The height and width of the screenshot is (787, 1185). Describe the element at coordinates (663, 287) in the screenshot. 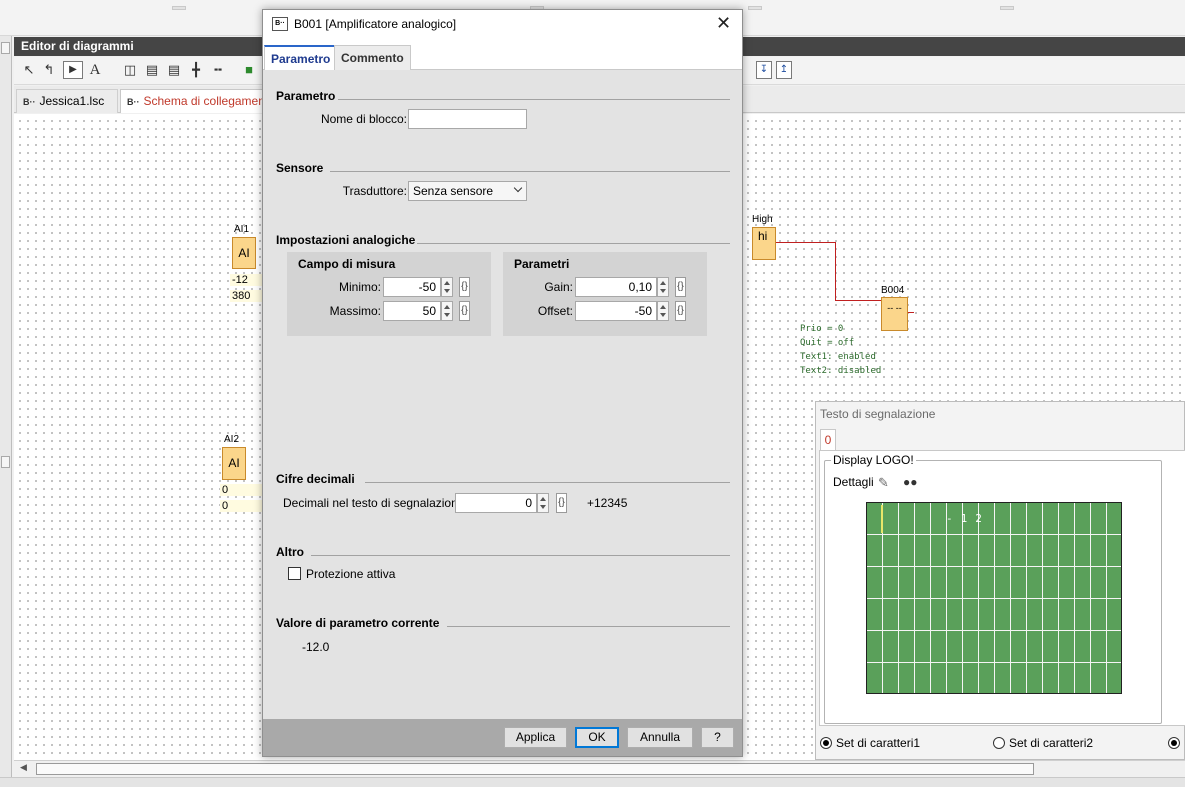

I see `gain-spinner` at that location.